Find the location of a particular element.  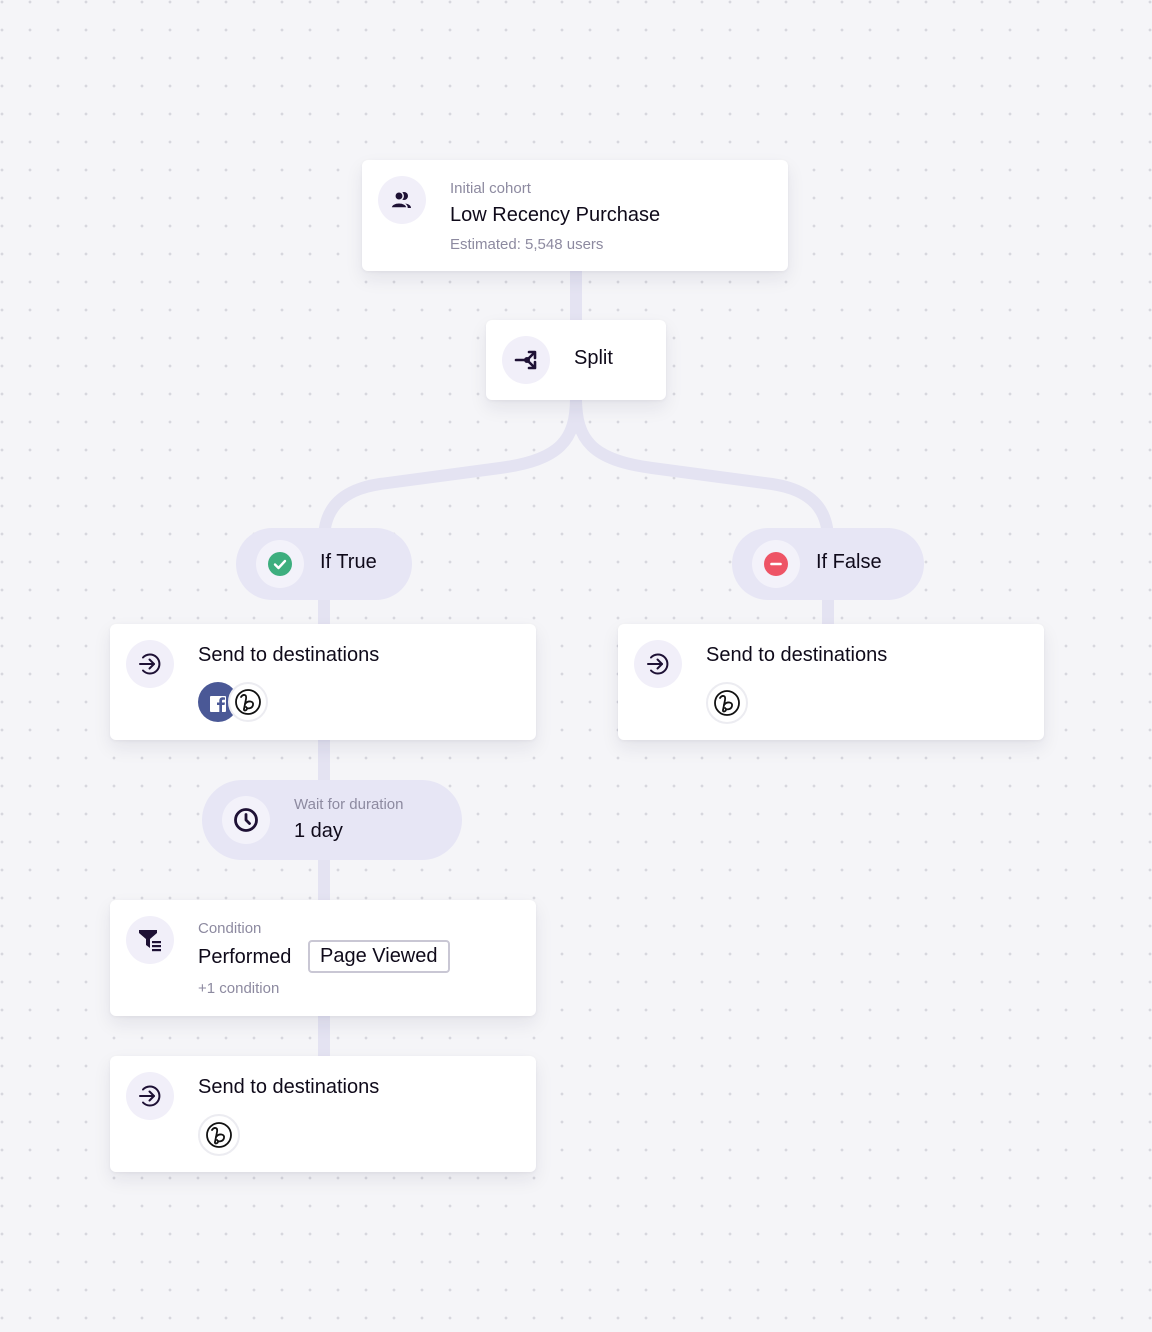

condition-label: Condition is located at coordinates (230, 928).